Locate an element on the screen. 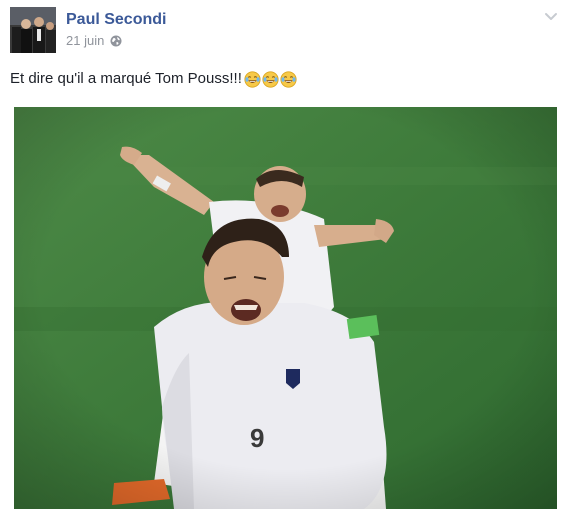 Image resolution: width=571 pixels, height=509 pixels. author-avatar is located at coordinates (33, 30).